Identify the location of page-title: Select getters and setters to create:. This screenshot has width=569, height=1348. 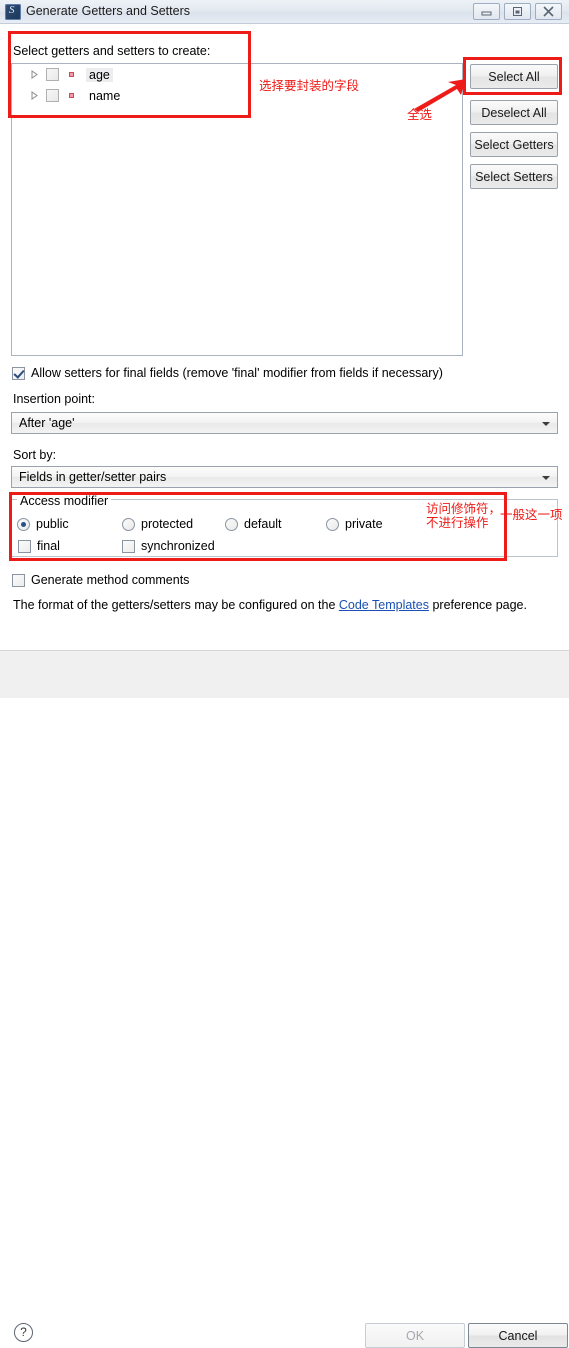
(112, 51).